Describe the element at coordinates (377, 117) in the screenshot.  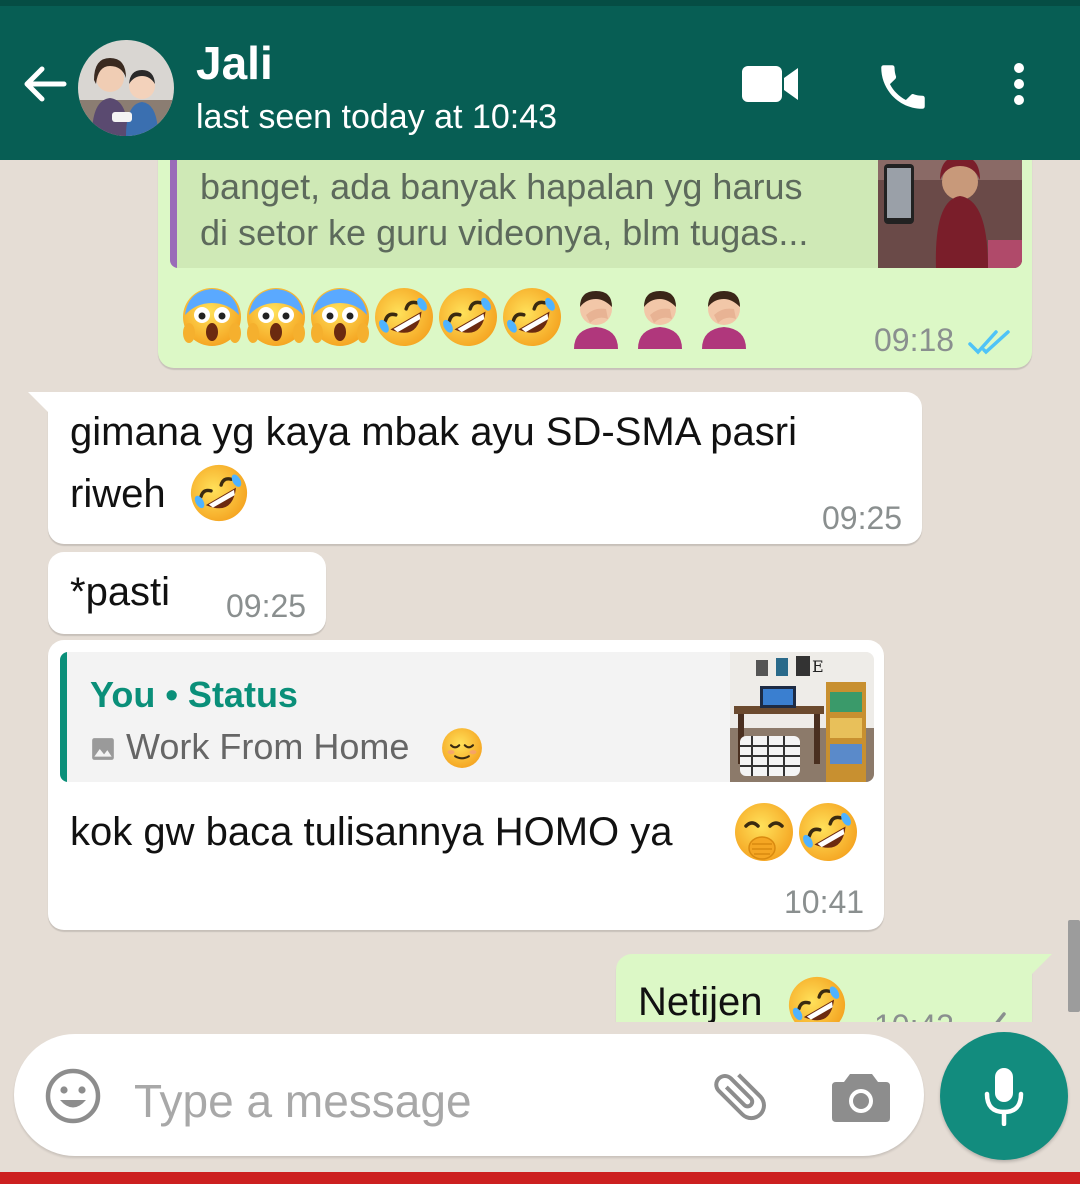
I see `last-seen-status: last seen today at 10:43` at that location.